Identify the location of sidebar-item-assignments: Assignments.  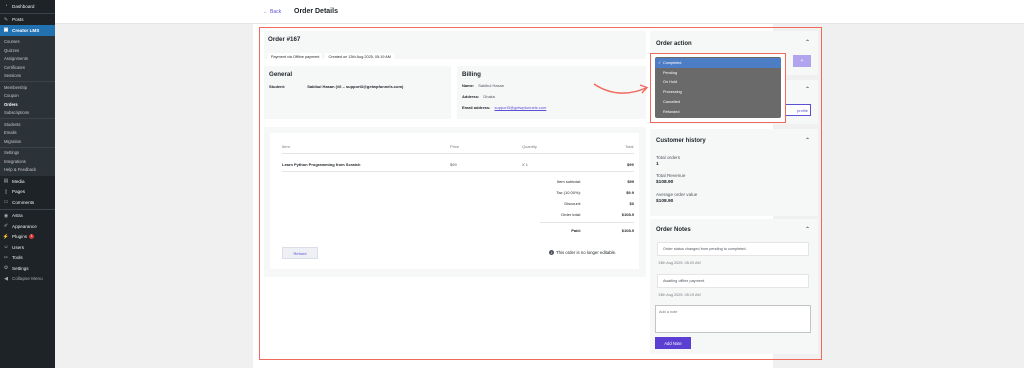
(27, 59).